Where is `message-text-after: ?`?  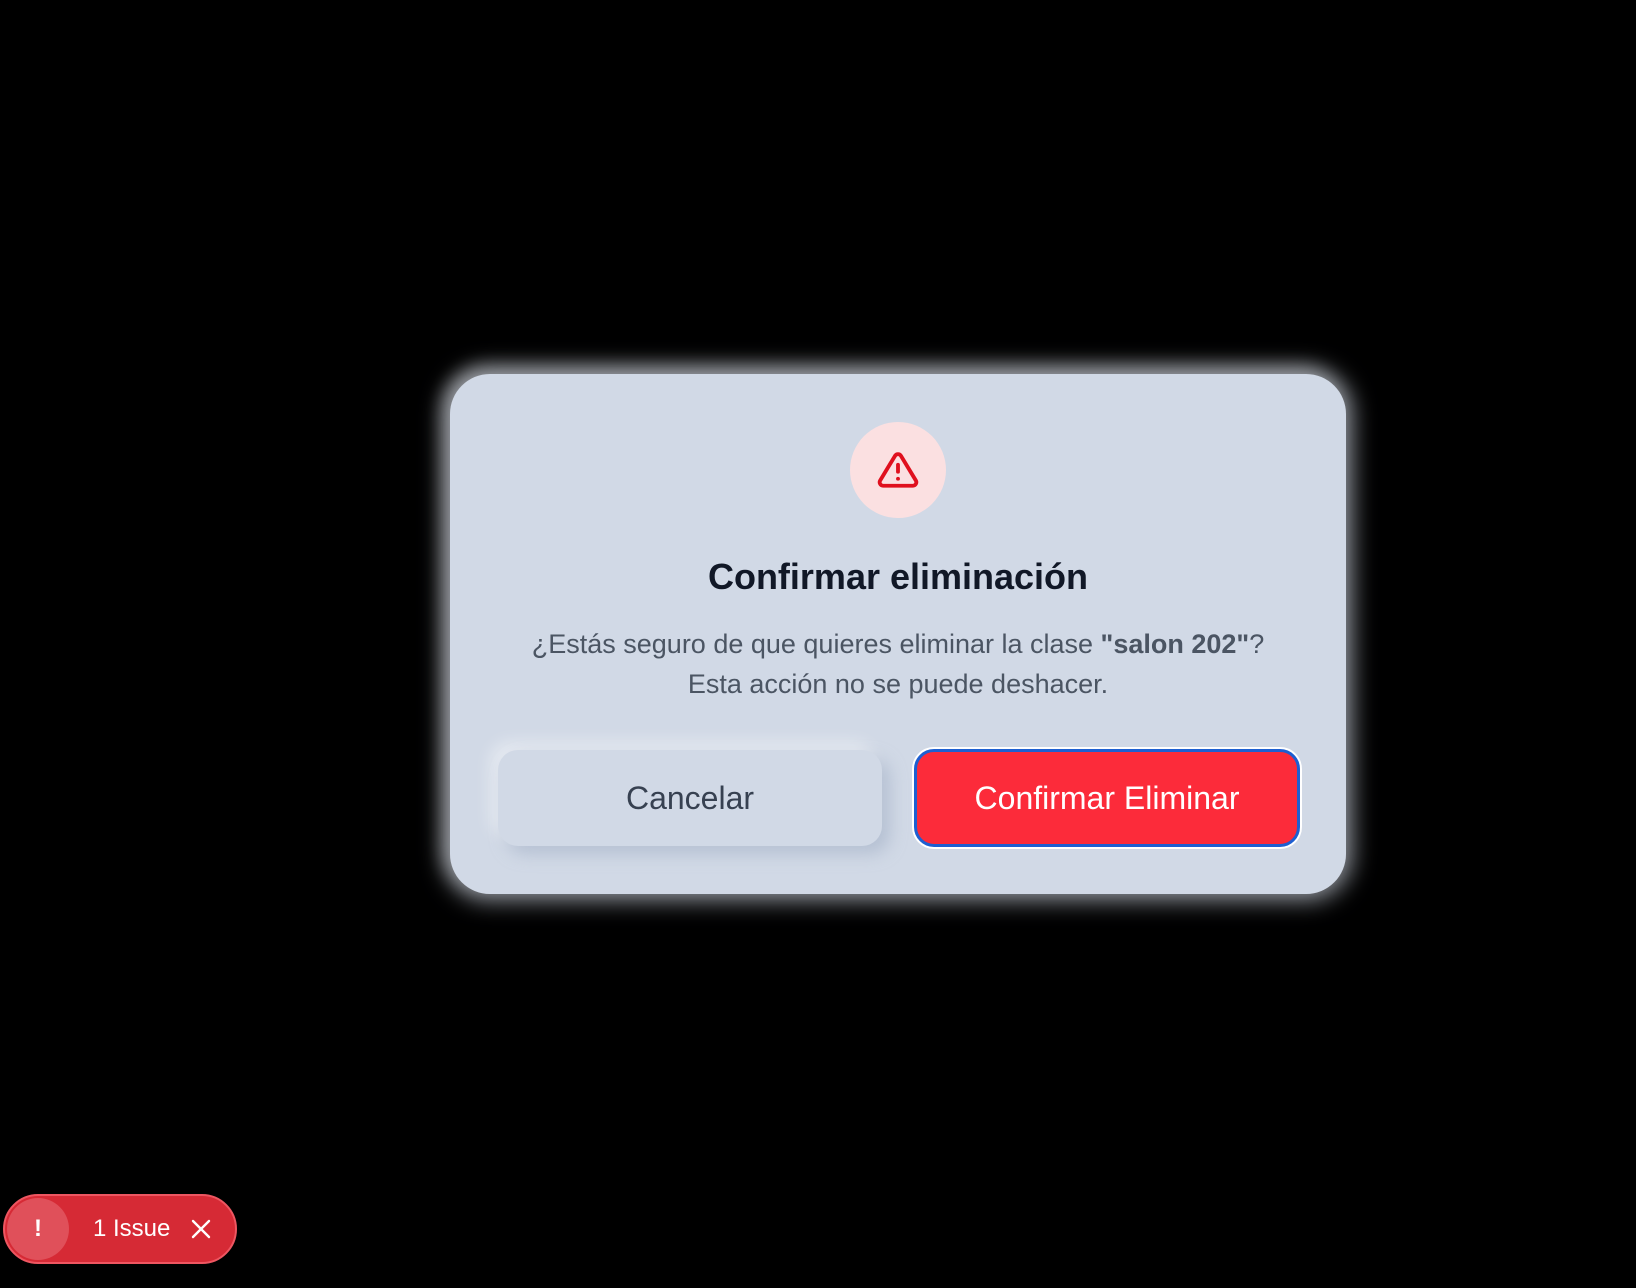 message-text-after: ? is located at coordinates (1257, 644).